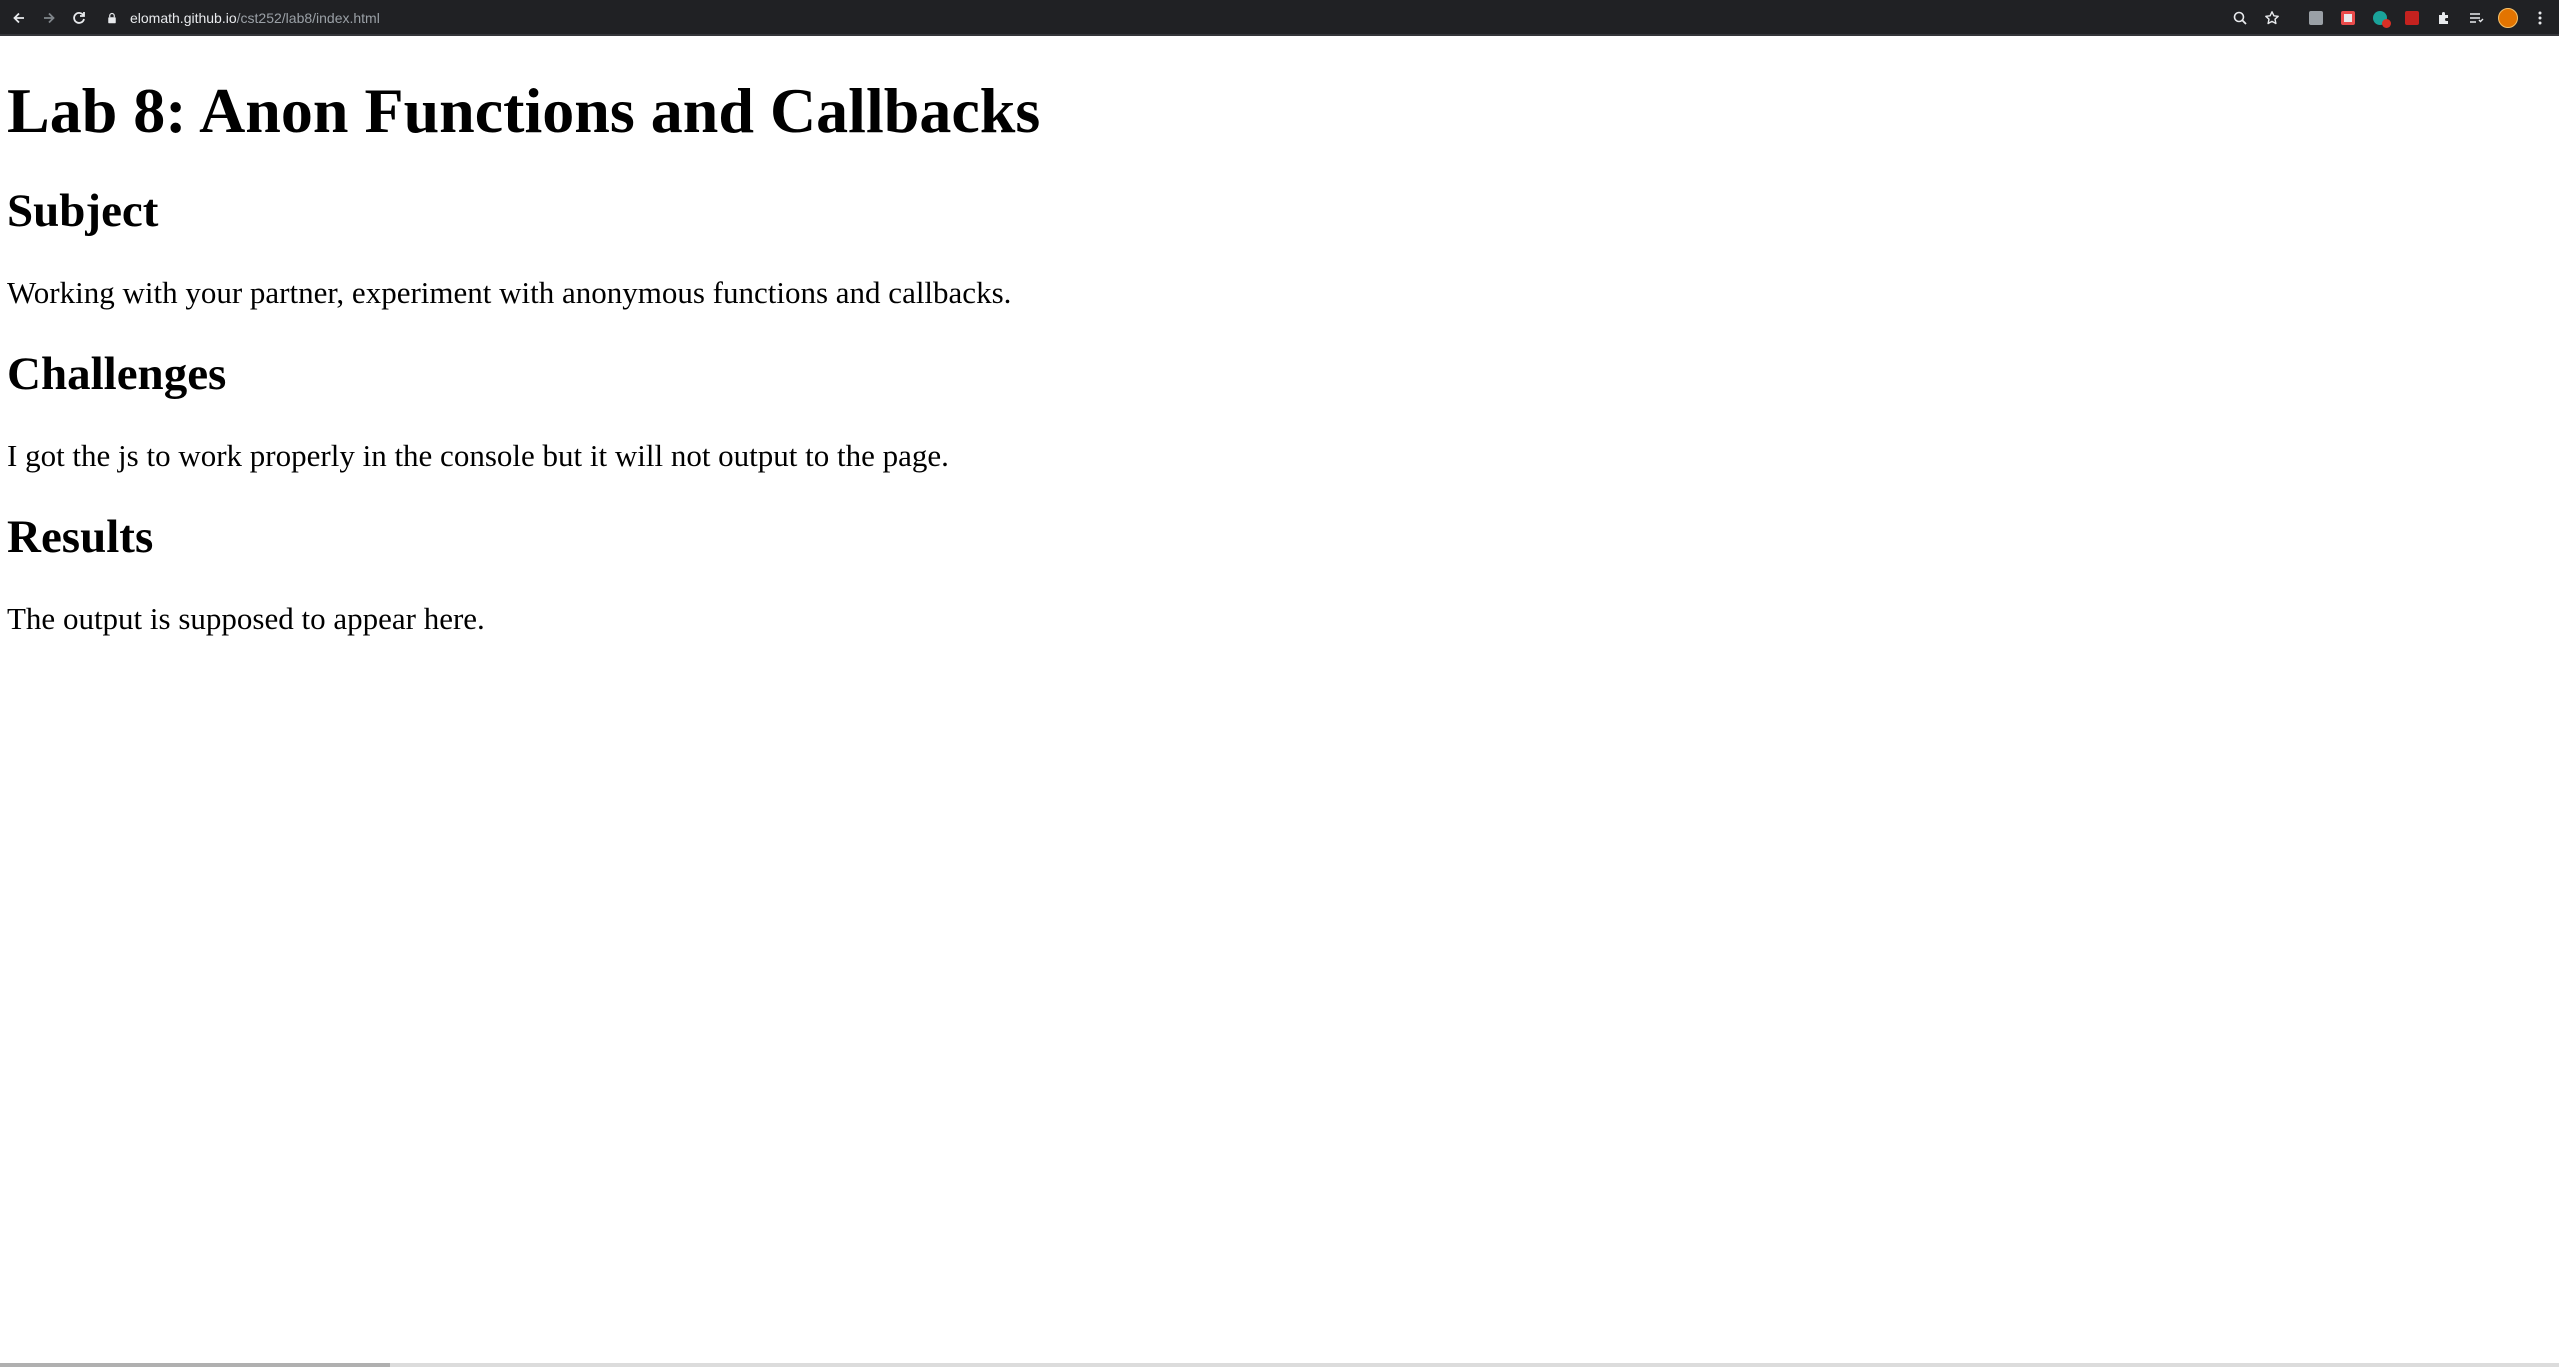  Describe the element at coordinates (2386, 23) in the screenshot. I see `notification-badge` at that location.